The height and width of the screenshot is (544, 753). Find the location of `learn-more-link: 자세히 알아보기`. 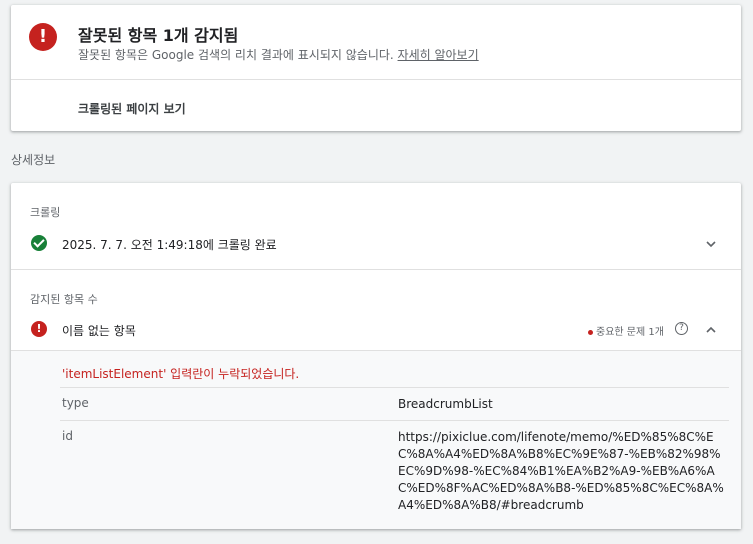

learn-more-link: 자세히 알아보기 is located at coordinates (438, 55).